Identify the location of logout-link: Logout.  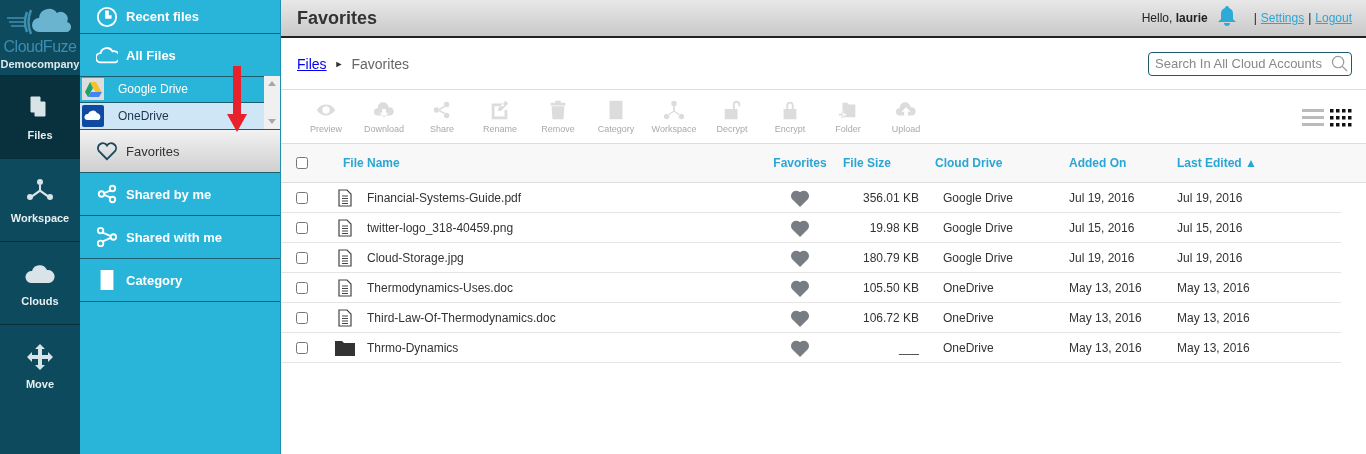
(1333, 18).